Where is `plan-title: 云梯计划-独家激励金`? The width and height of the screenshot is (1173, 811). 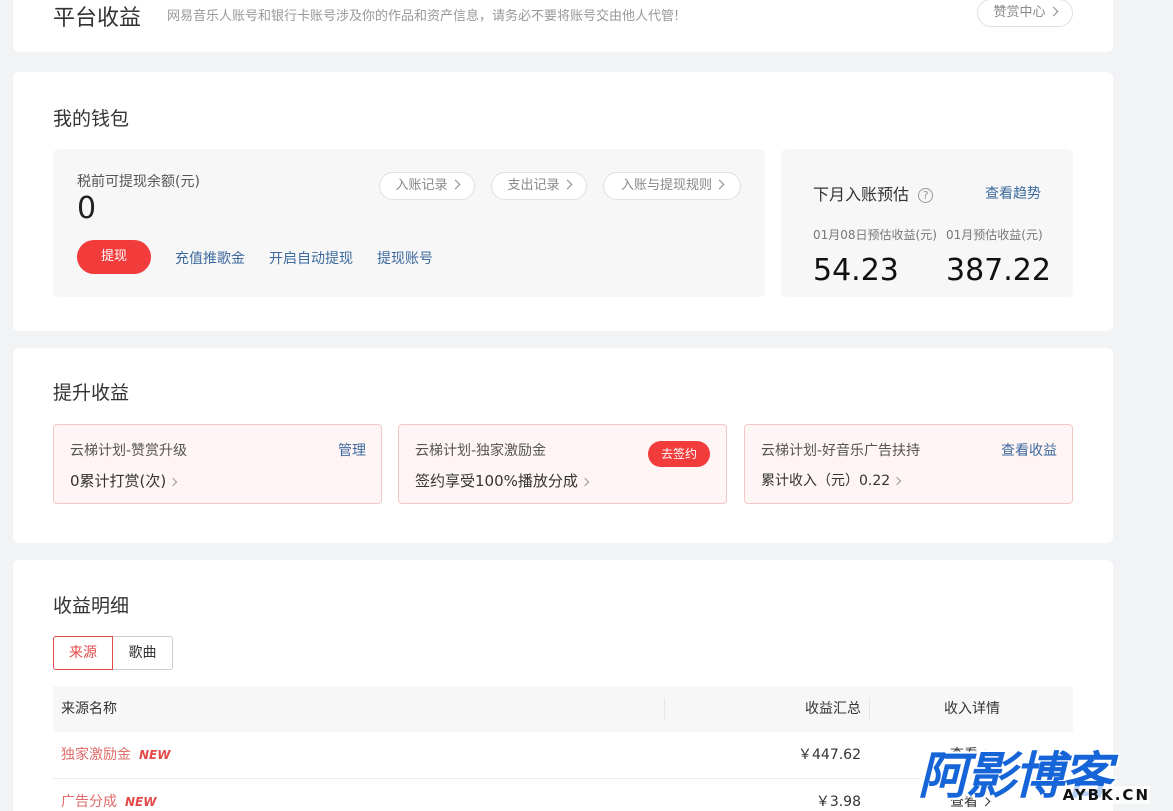
plan-title: 云梯计划-独家激励金 is located at coordinates (481, 451).